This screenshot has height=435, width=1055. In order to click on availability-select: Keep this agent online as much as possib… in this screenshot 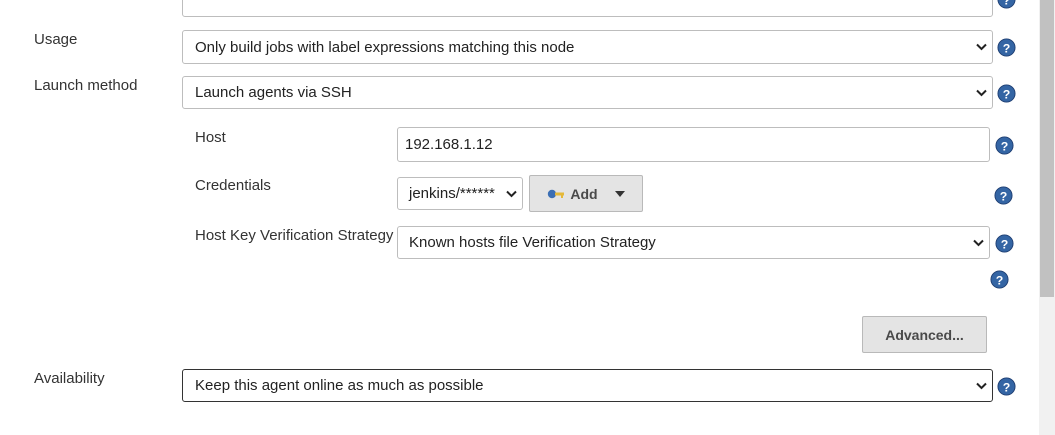, I will do `click(587, 385)`.